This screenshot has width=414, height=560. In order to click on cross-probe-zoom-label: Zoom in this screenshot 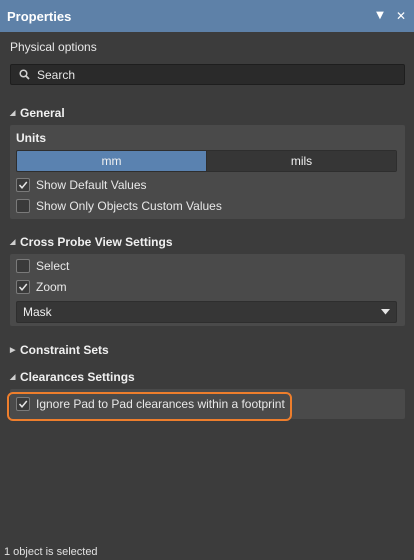, I will do `click(51, 287)`.